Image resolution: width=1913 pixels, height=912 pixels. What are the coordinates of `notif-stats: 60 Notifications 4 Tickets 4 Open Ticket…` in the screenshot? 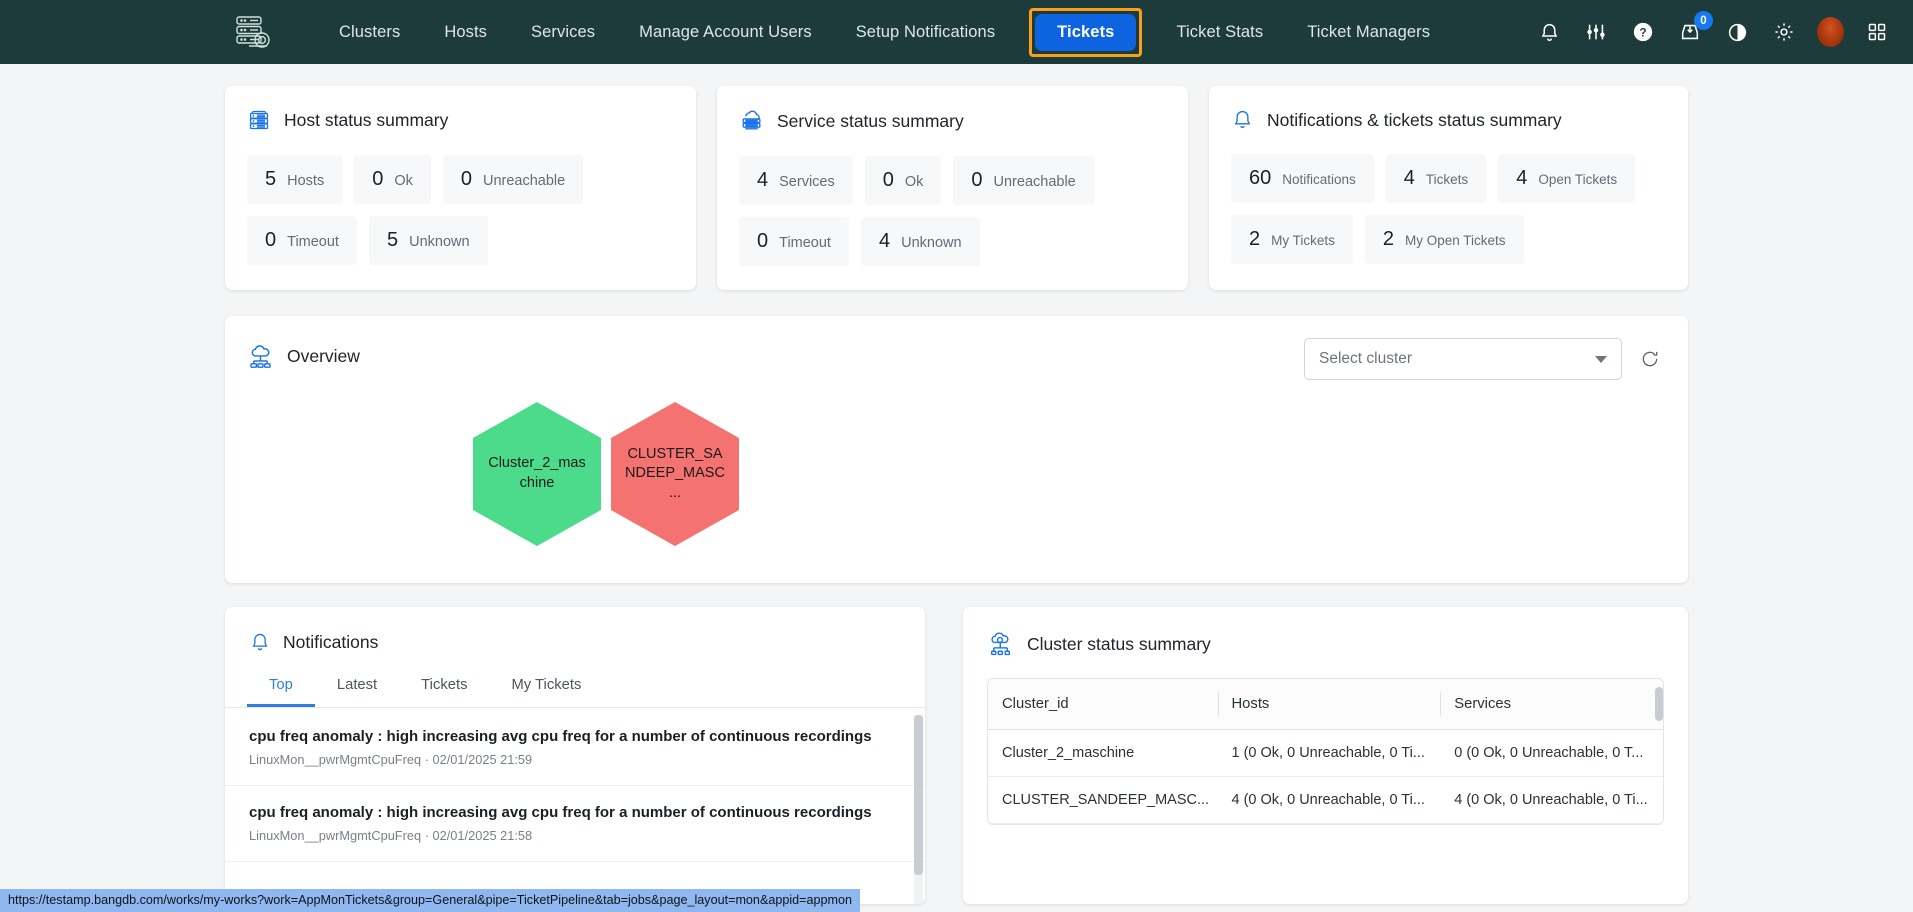 It's located at (1448, 212).